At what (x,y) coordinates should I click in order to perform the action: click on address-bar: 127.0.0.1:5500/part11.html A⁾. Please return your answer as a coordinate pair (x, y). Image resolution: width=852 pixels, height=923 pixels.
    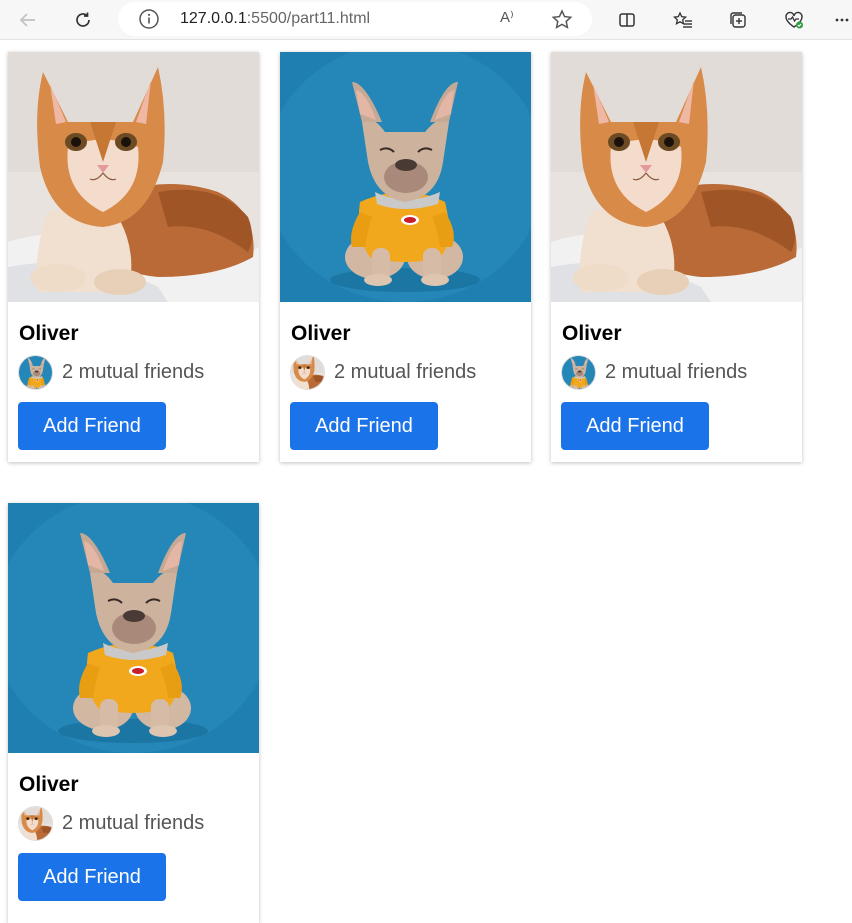
    Looking at the image, I should click on (355, 19).